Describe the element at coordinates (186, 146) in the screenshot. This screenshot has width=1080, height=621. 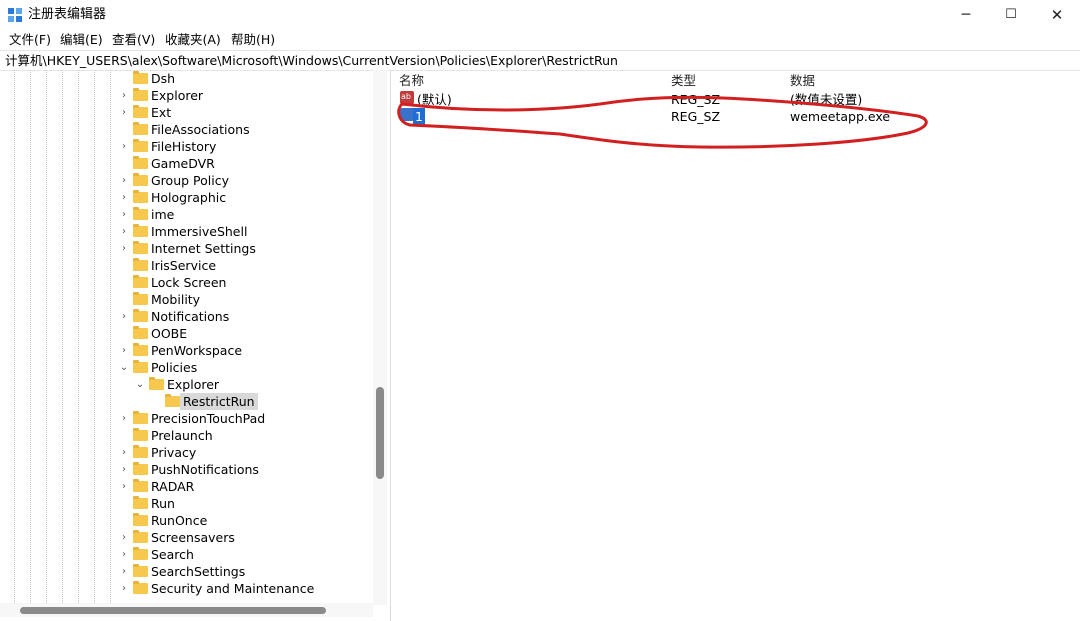
I see `tree-item: › FileHistory` at that location.